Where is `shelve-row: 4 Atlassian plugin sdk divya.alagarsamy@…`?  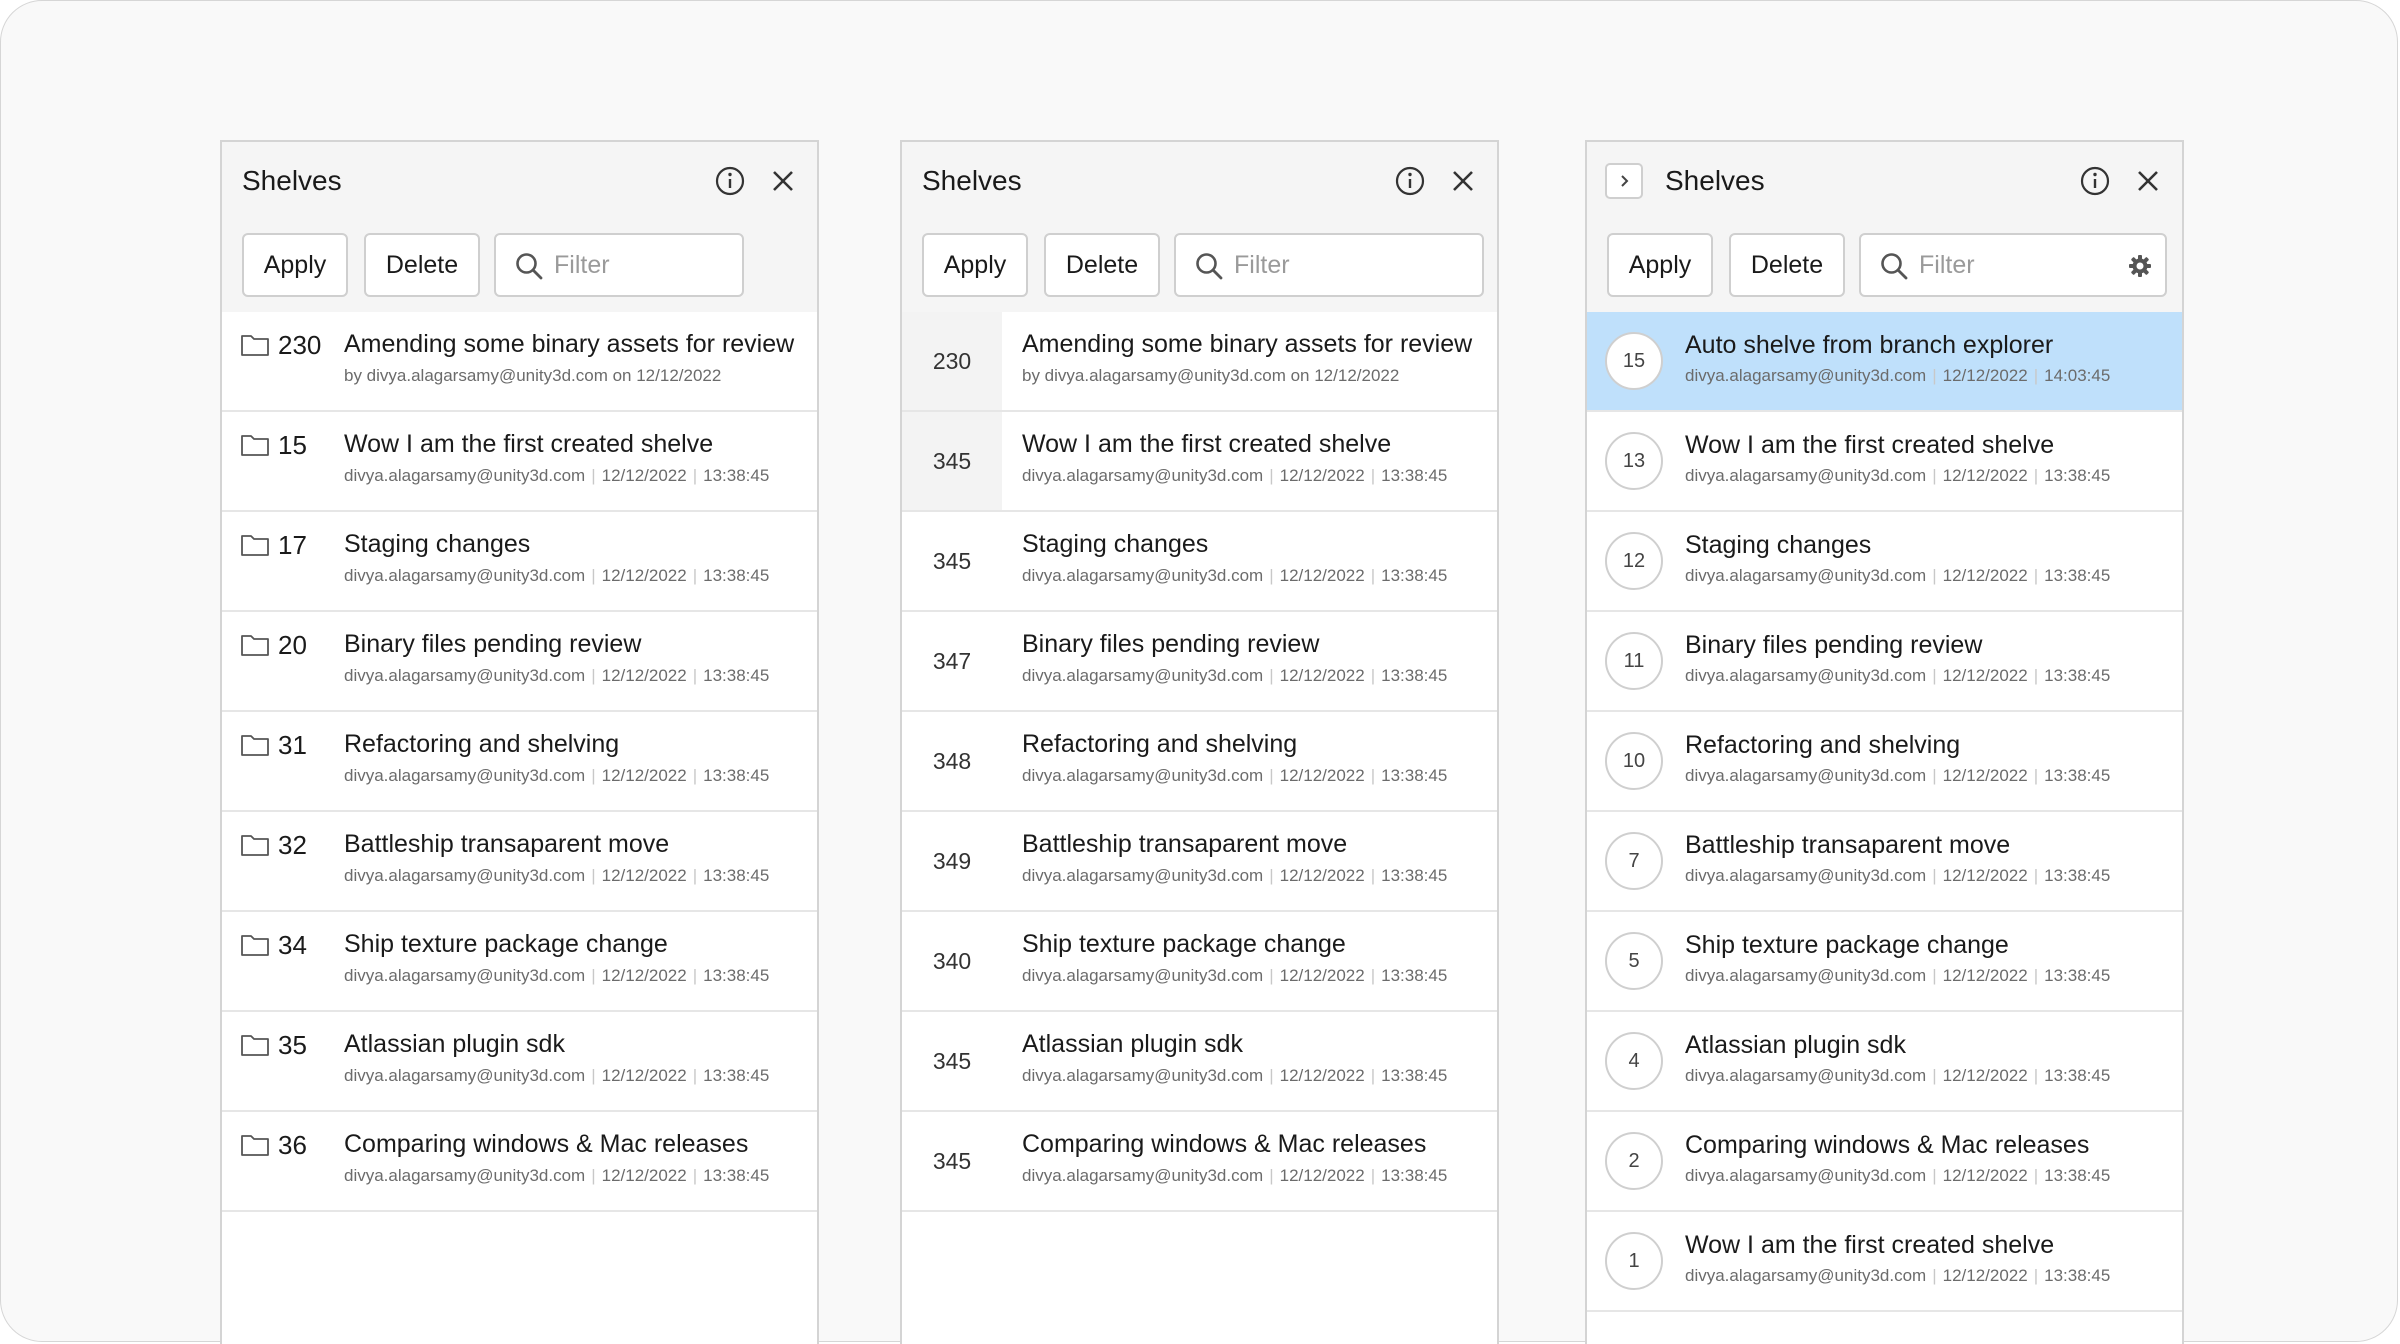
shelve-row: 4 Atlassian plugin sdk divya.alagarsamy@… is located at coordinates (1884, 1062).